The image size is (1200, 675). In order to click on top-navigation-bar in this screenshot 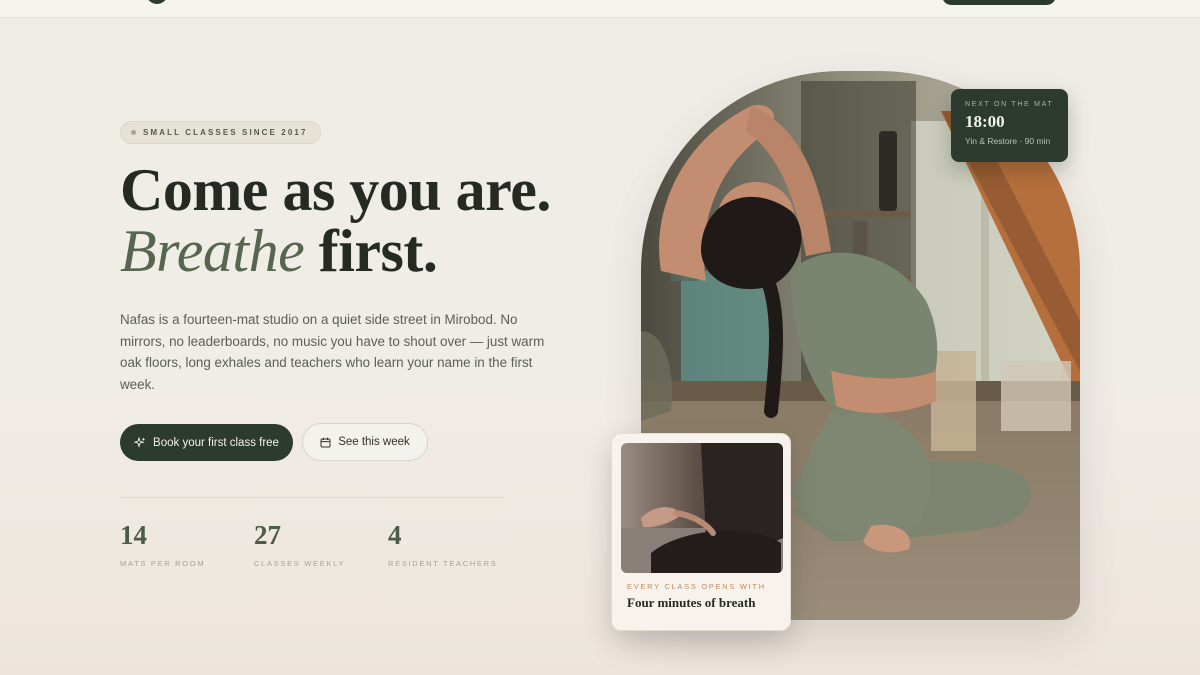, I will do `click(600, 9)`.